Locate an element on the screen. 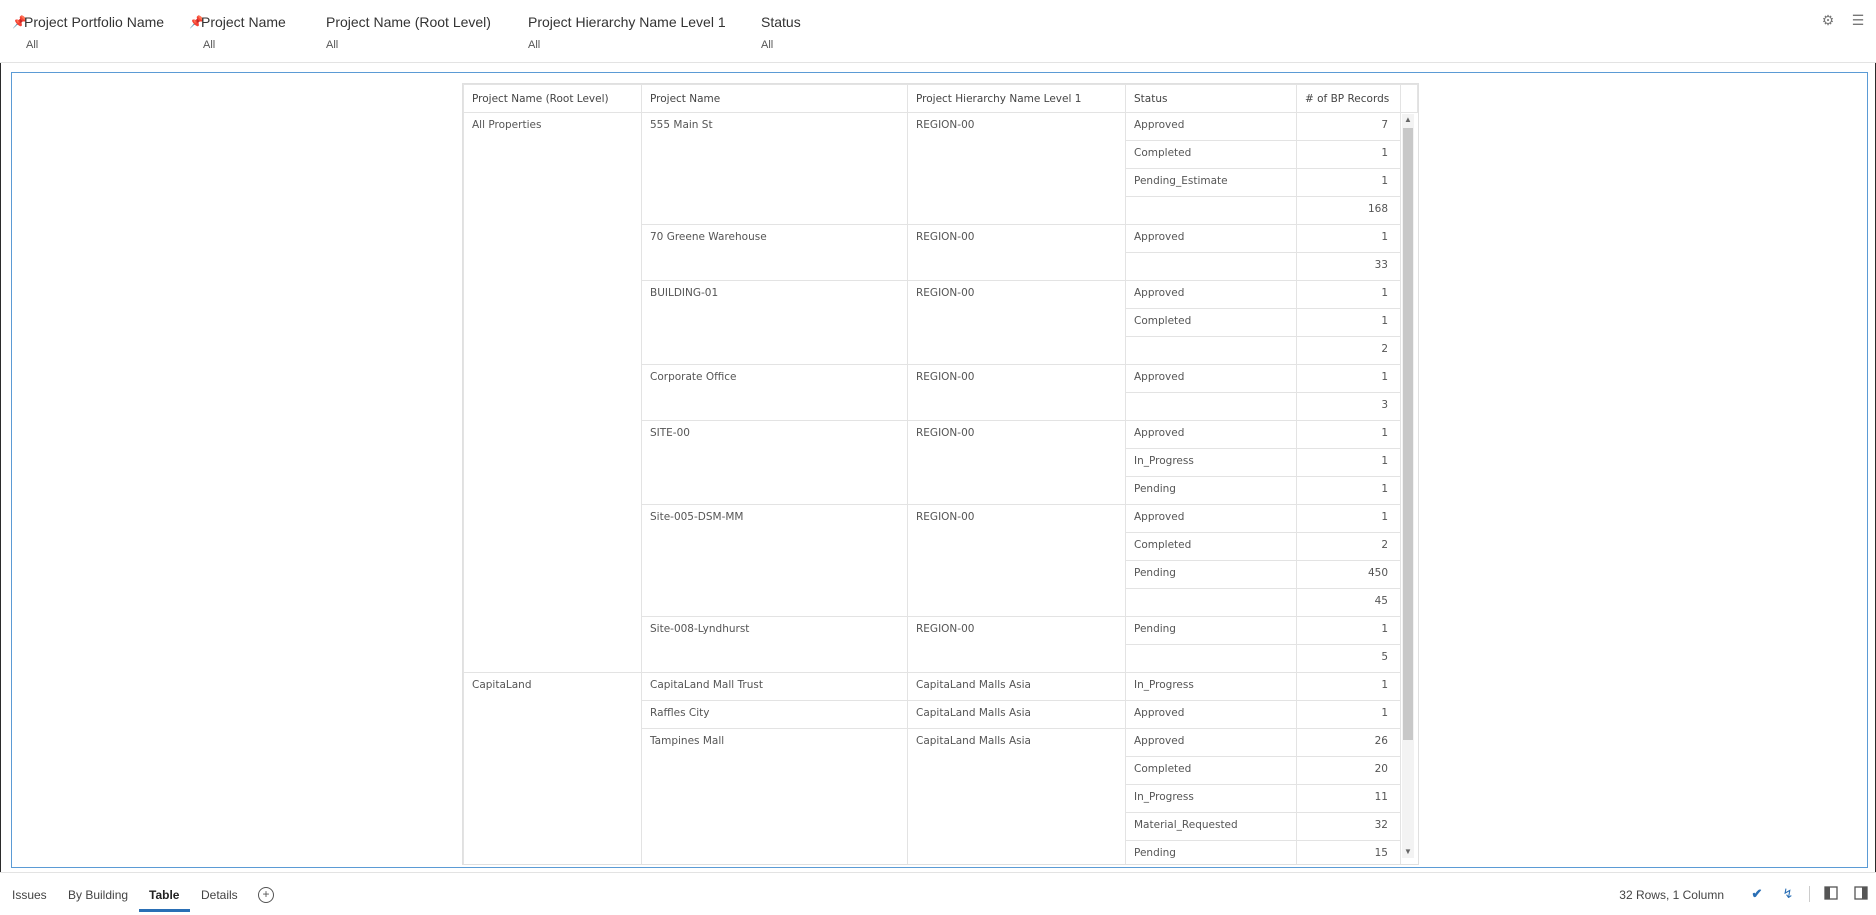 The image size is (1876, 915). cell-project-name: 70 Greene Warehouse is located at coordinates (774, 252).